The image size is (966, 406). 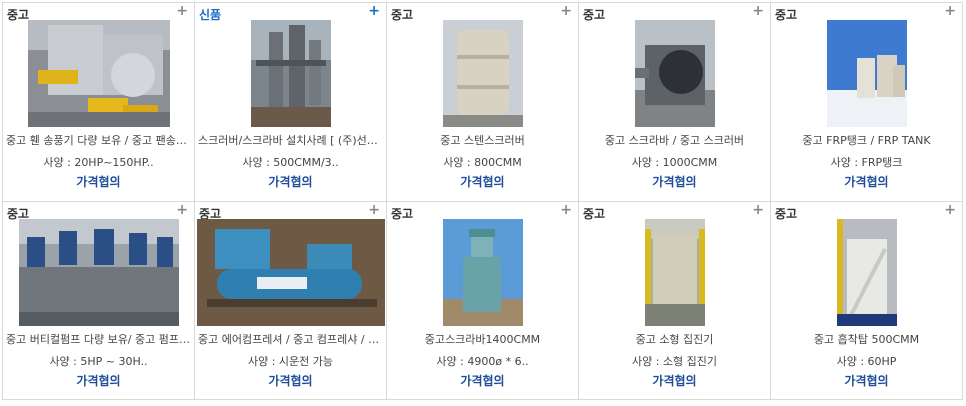 What do you see at coordinates (482, 339) in the screenshot?
I see `product-title: 중고스크라바1400CMM` at bounding box center [482, 339].